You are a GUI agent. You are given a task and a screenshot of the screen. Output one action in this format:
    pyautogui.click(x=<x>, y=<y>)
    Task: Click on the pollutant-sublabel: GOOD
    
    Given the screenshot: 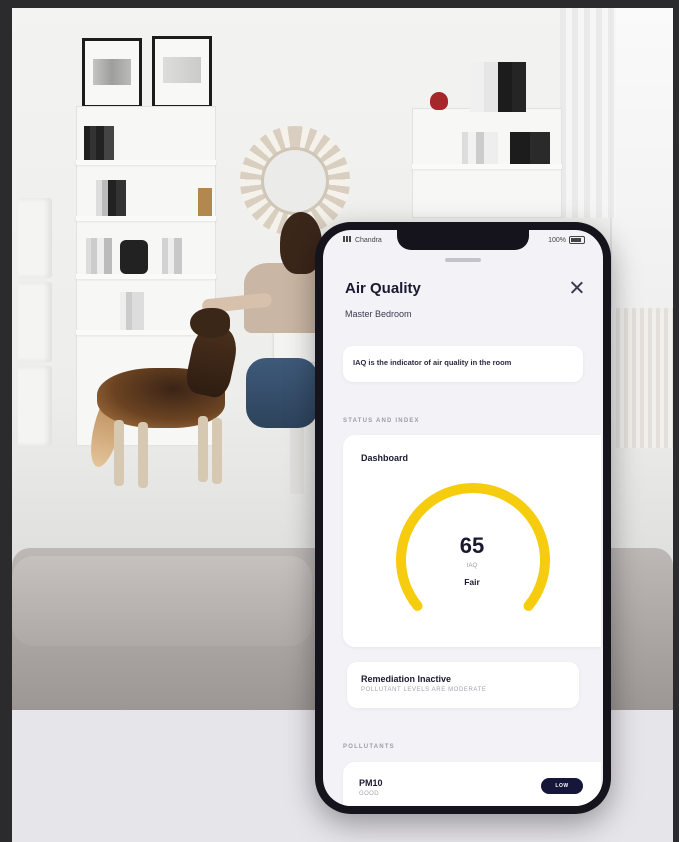 What is the action you would take?
    pyautogui.click(x=369, y=794)
    